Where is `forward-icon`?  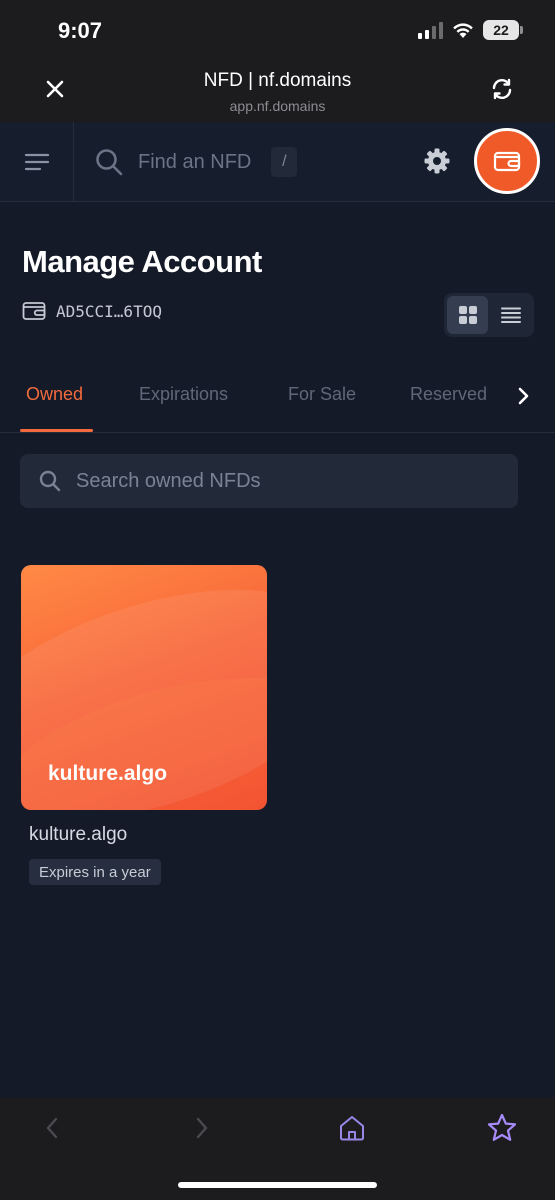
forward-icon is located at coordinates (202, 1128).